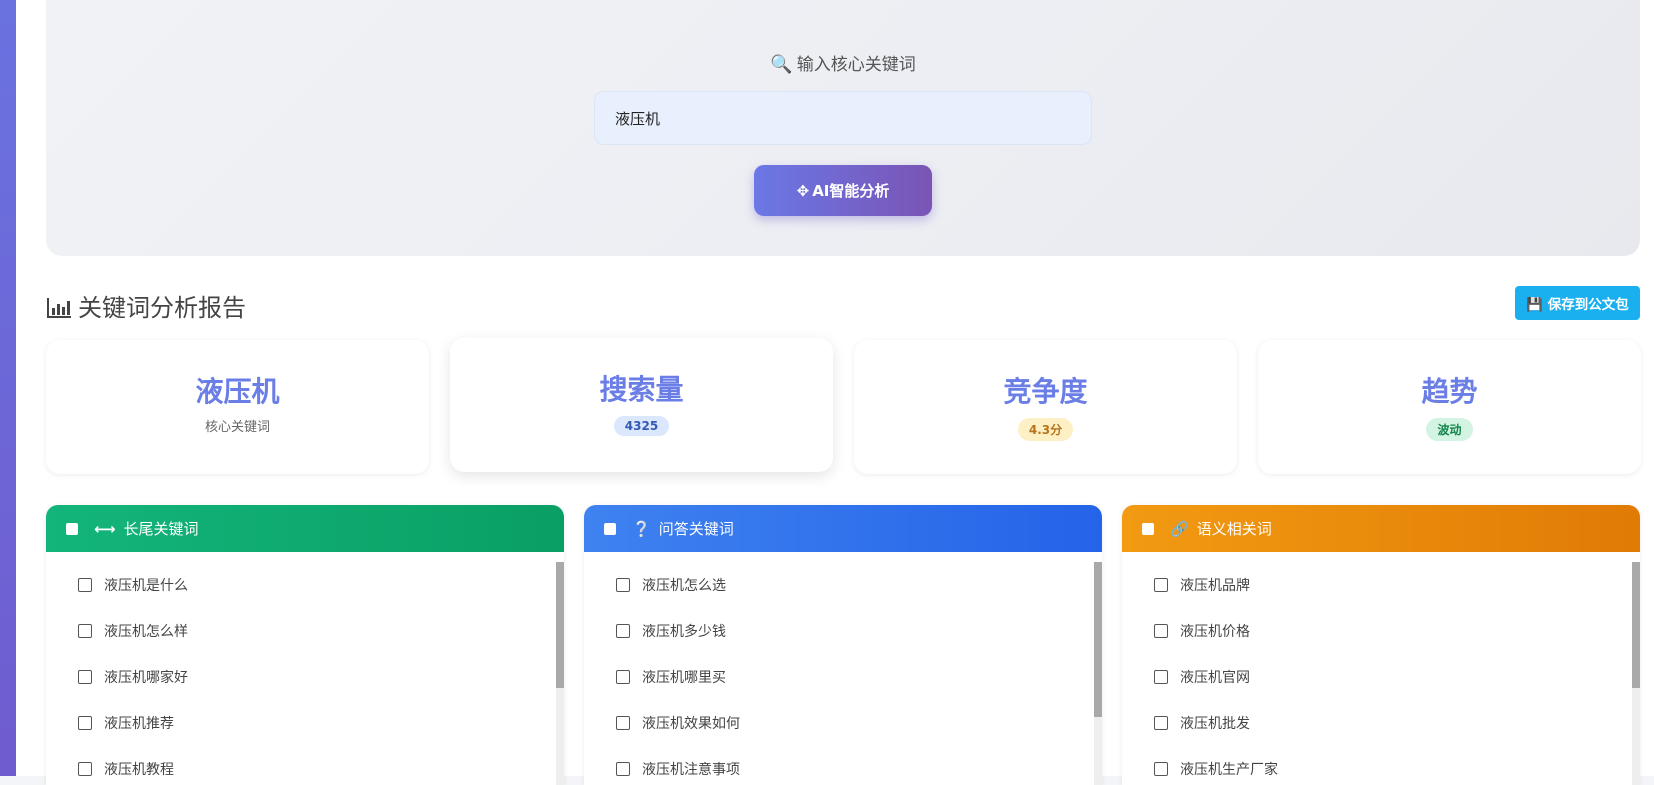  I want to click on stat-card-title: 竞争度, so click(1045, 391).